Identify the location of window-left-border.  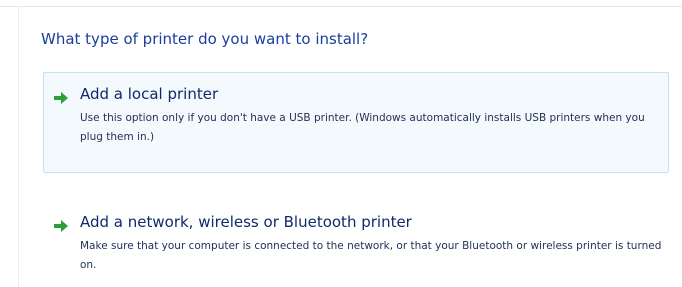
(18, 146).